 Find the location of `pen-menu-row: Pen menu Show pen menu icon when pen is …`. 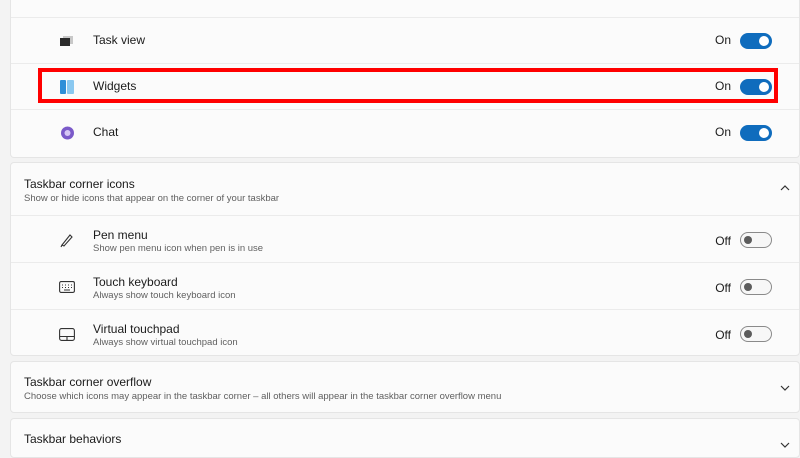

pen-menu-row: Pen menu Show pen menu icon when pen is … is located at coordinates (405, 238).